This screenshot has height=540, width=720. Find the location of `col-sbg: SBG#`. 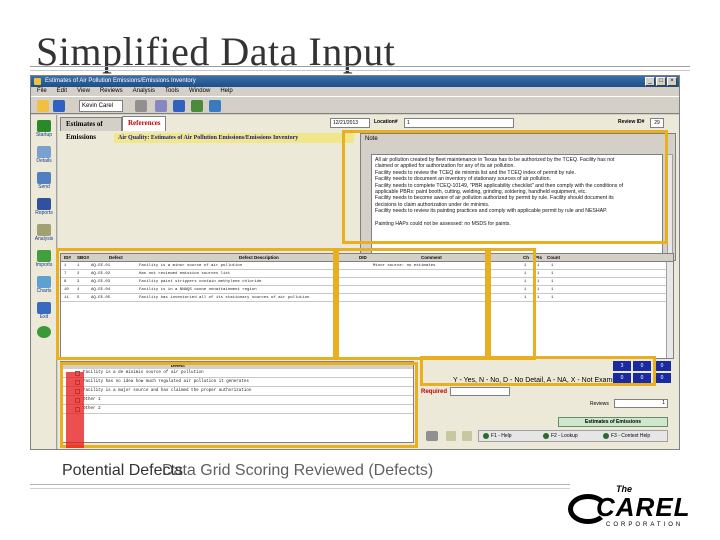

col-sbg: SBG# is located at coordinates (83, 258).